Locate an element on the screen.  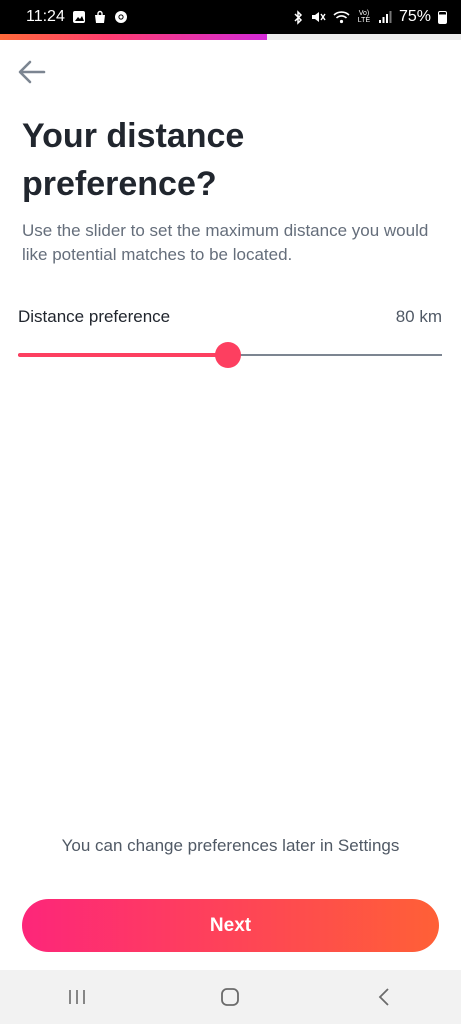
system-back-button is located at coordinates (384, 997).